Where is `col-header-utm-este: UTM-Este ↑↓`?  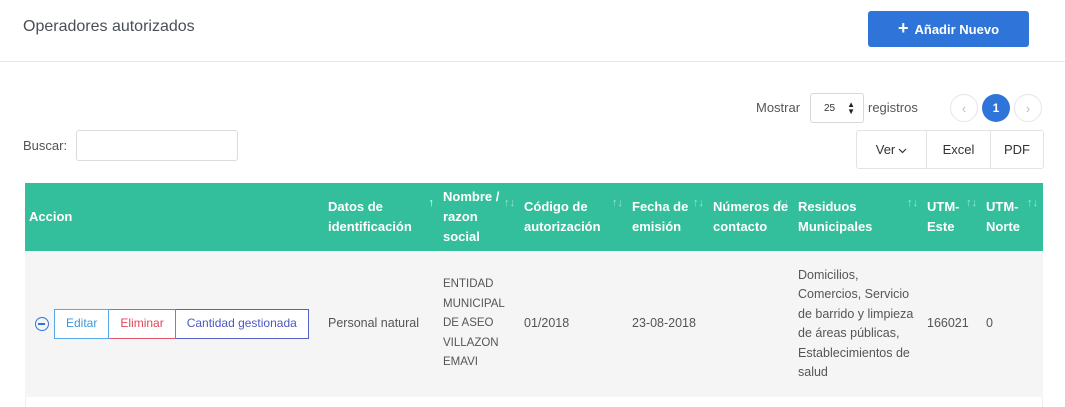
col-header-utm-este: UTM-Este ↑↓ is located at coordinates (952, 217).